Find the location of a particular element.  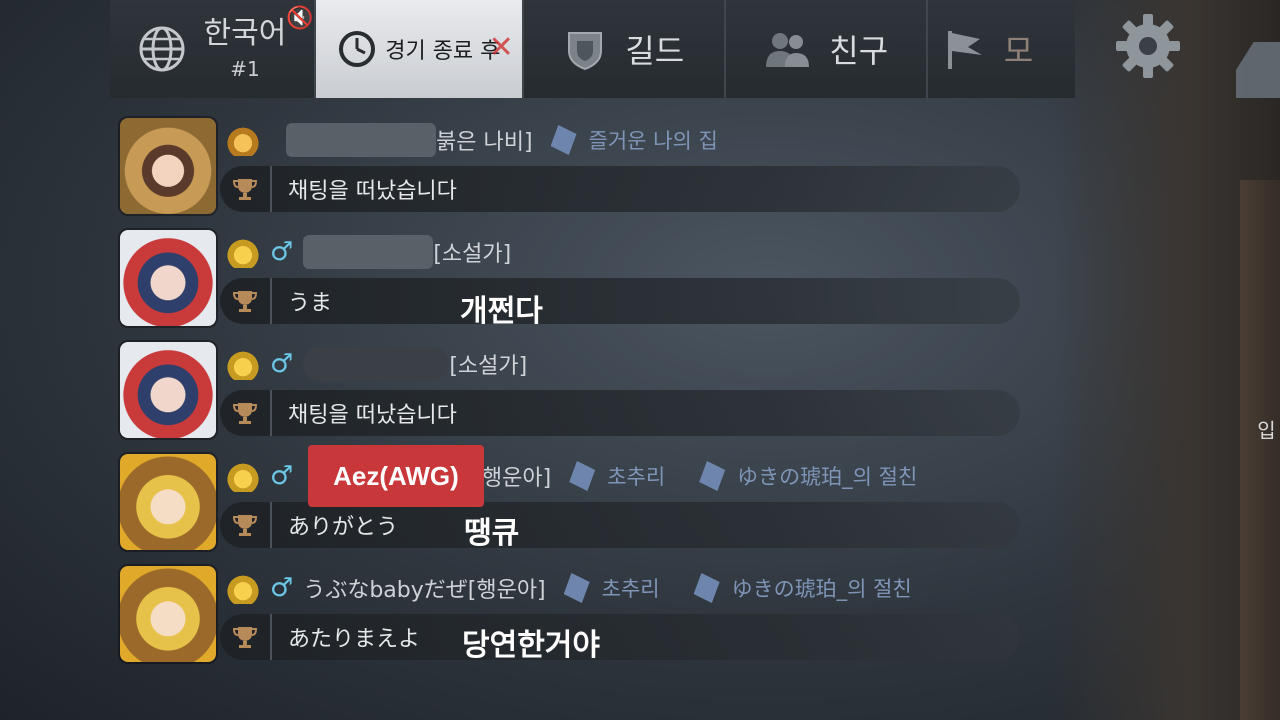

sender-row: ♂ うぶなbabyだぜ [행운아] 초추리 ゆきの琥珀_의 절친 is located at coordinates (569, 588).